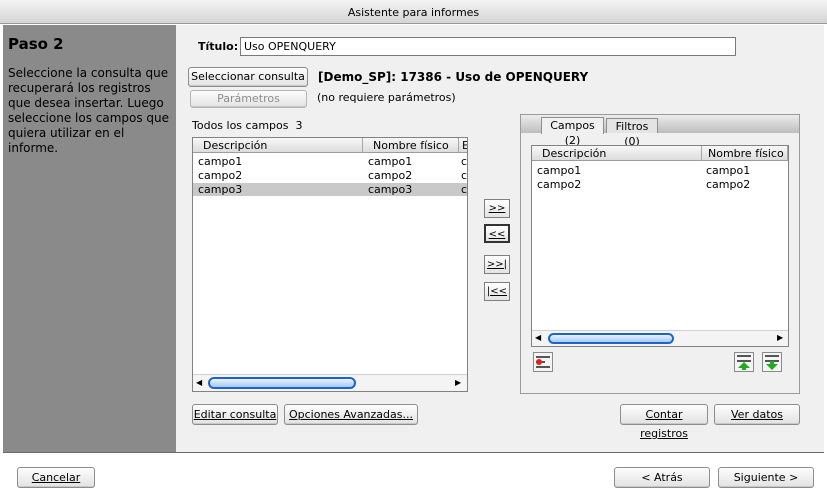 This screenshot has height=503, width=827. Describe the element at coordinates (240, 125) in the screenshot. I see `all-fields-title: Todos los campos` at that location.